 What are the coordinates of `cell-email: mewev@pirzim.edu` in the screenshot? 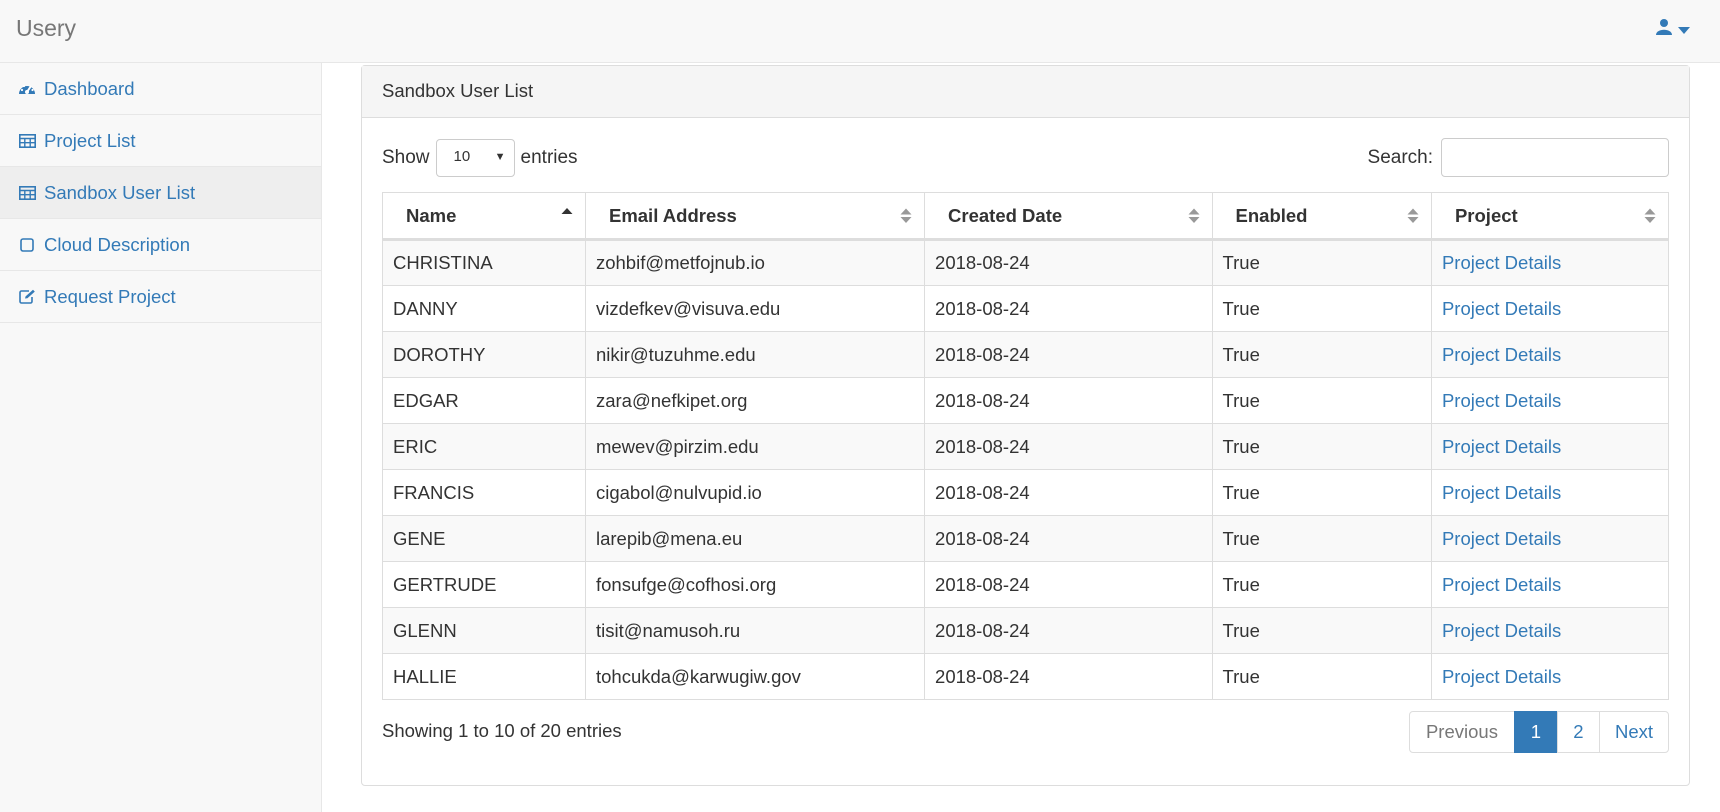 It's located at (755, 446).